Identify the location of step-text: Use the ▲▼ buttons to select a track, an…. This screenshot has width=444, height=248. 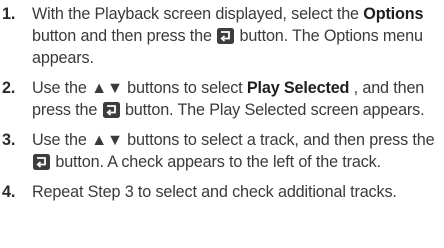
(233, 140).